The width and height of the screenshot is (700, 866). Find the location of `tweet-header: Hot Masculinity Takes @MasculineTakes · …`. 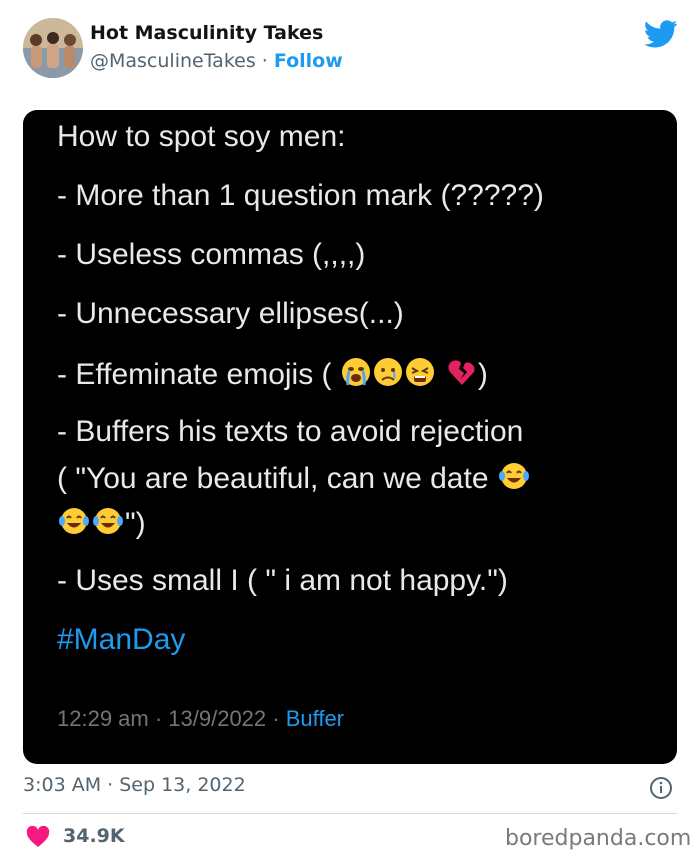

tweet-header: Hot Masculinity Takes @MasculineTakes · … is located at coordinates (350, 48).